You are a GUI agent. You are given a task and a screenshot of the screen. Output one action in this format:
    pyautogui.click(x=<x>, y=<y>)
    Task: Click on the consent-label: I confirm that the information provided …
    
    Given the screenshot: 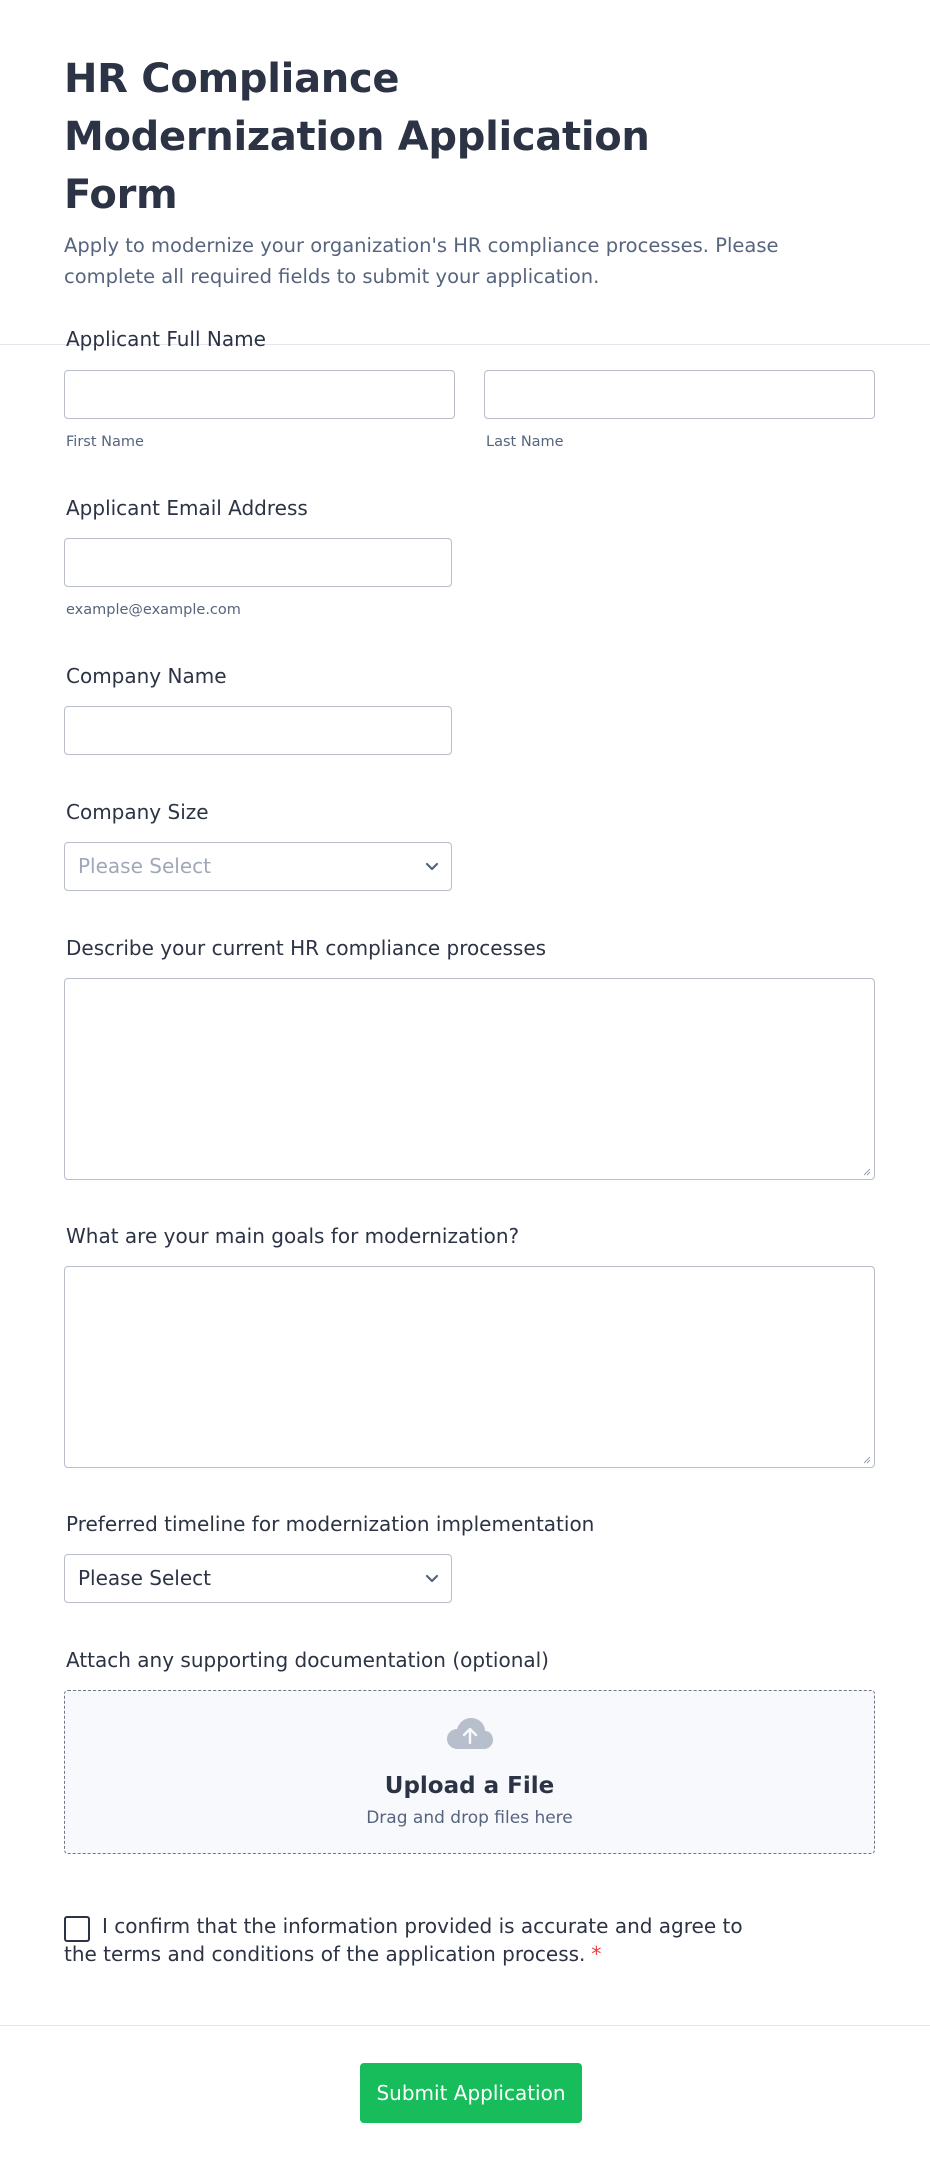 What is the action you would take?
    pyautogui.click(x=414, y=1940)
    